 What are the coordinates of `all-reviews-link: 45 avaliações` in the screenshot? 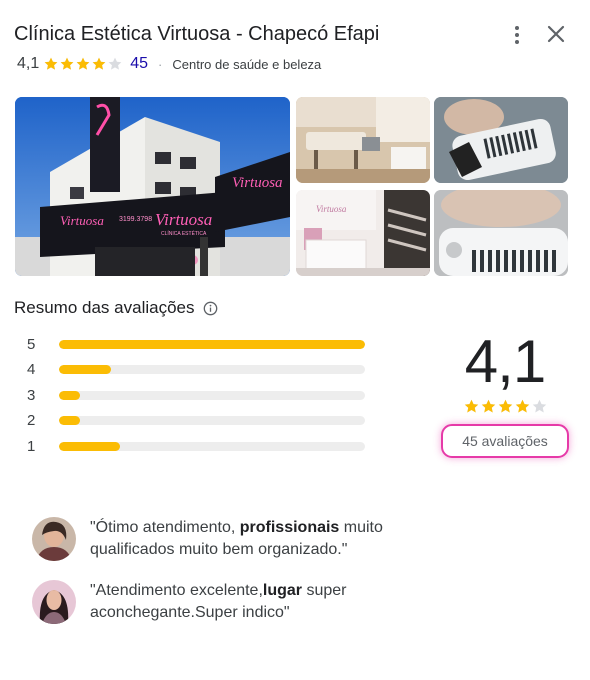 It's located at (505, 441).